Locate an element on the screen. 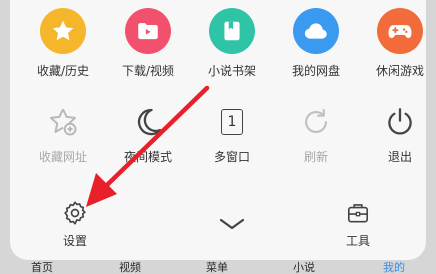  window-count-icon: 1 is located at coordinates (232, 122).